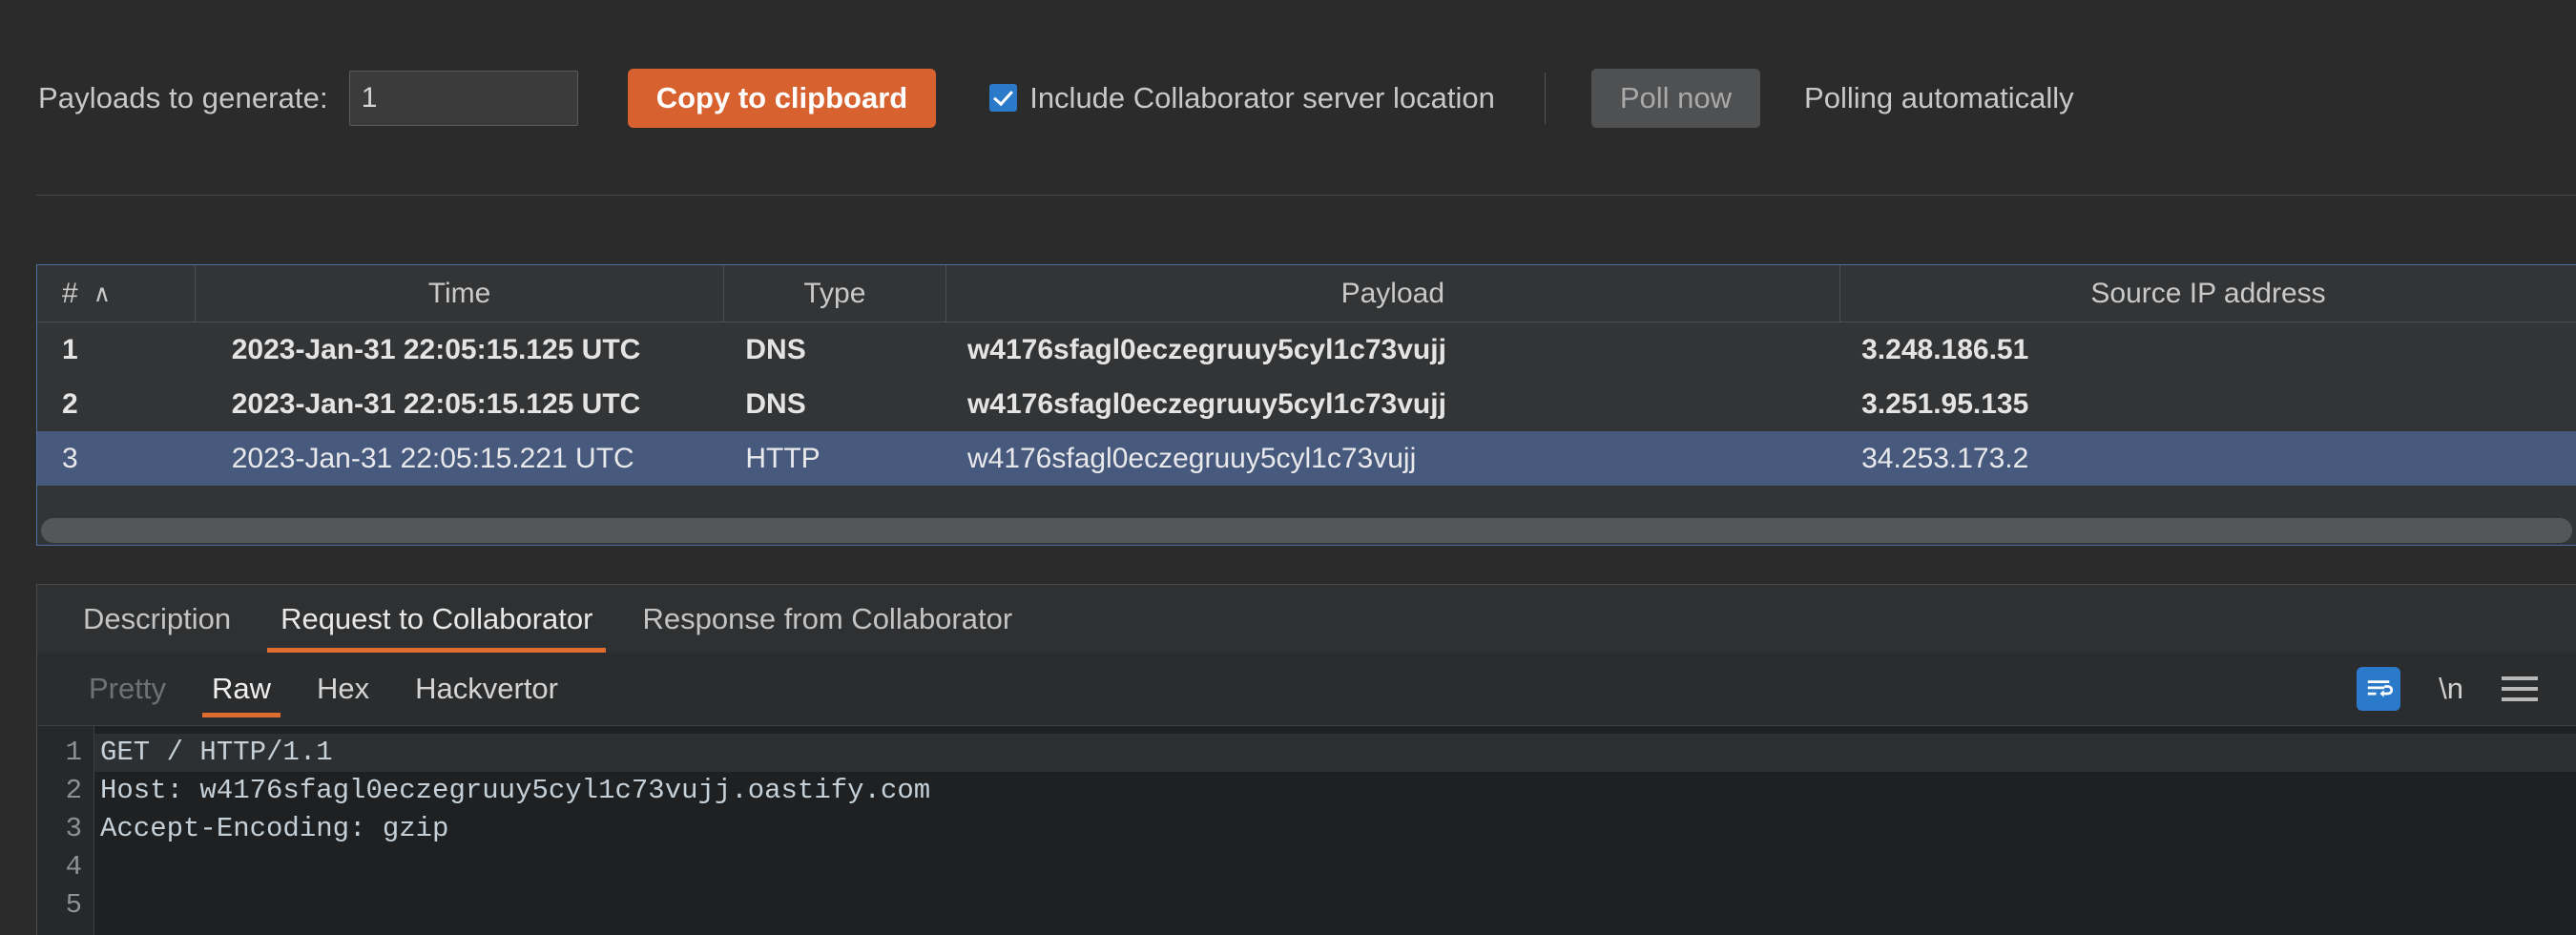  Describe the element at coordinates (73, 752) in the screenshot. I see `line-number: 1` at that location.